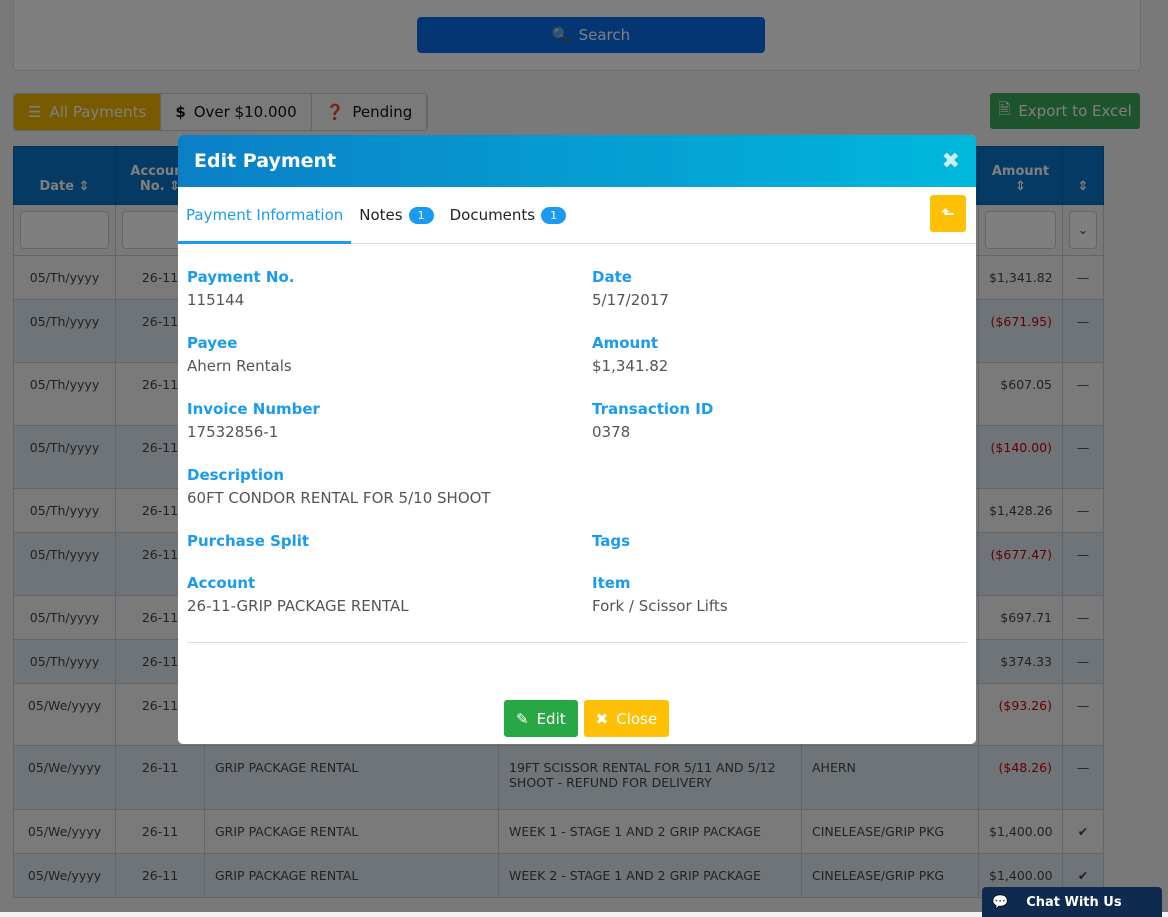  What do you see at coordinates (1072, 902) in the screenshot?
I see `chat-widget: 💬 Chat With Us` at bounding box center [1072, 902].